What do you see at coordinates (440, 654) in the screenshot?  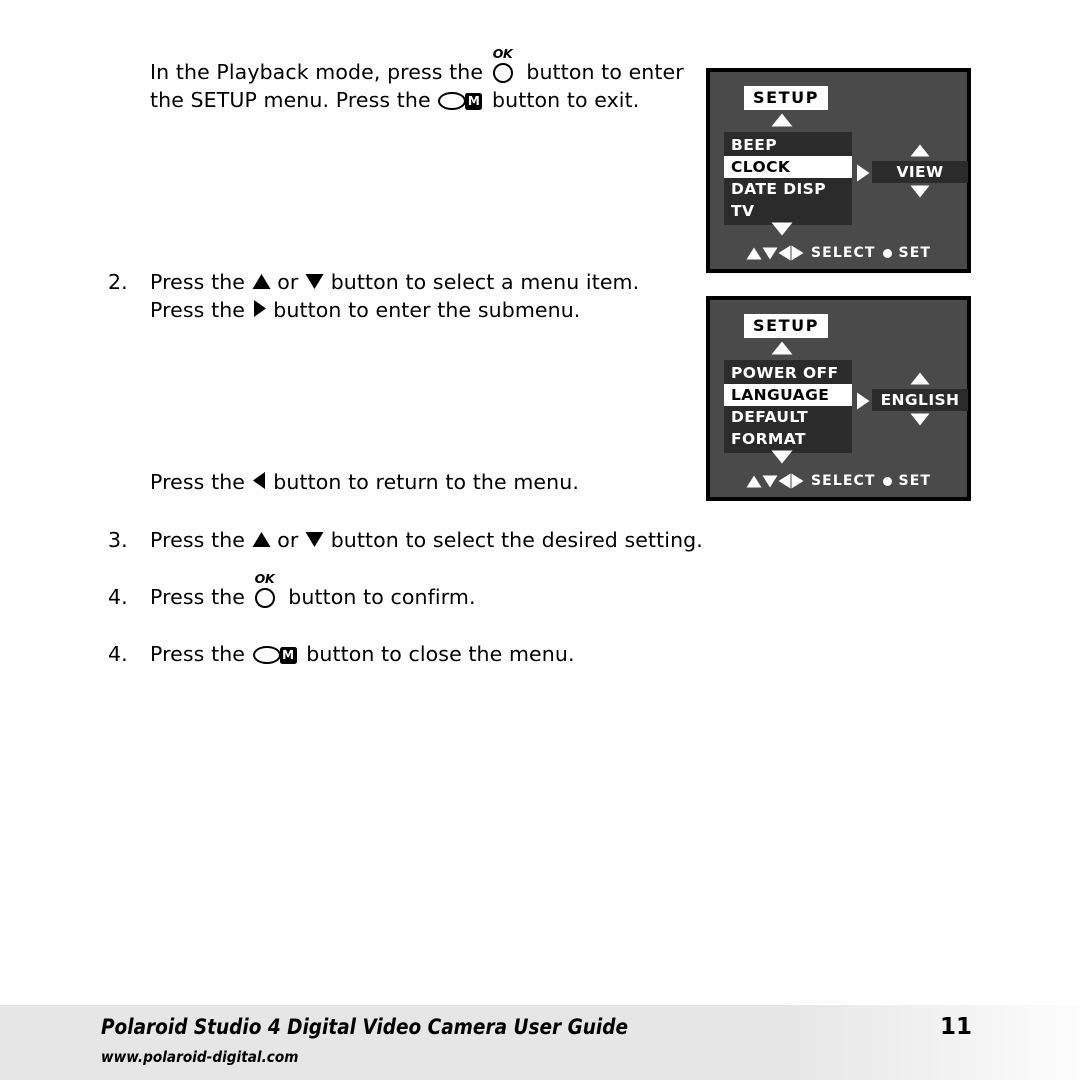 I see `step4b-text-2: button to close the menu.` at bounding box center [440, 654].